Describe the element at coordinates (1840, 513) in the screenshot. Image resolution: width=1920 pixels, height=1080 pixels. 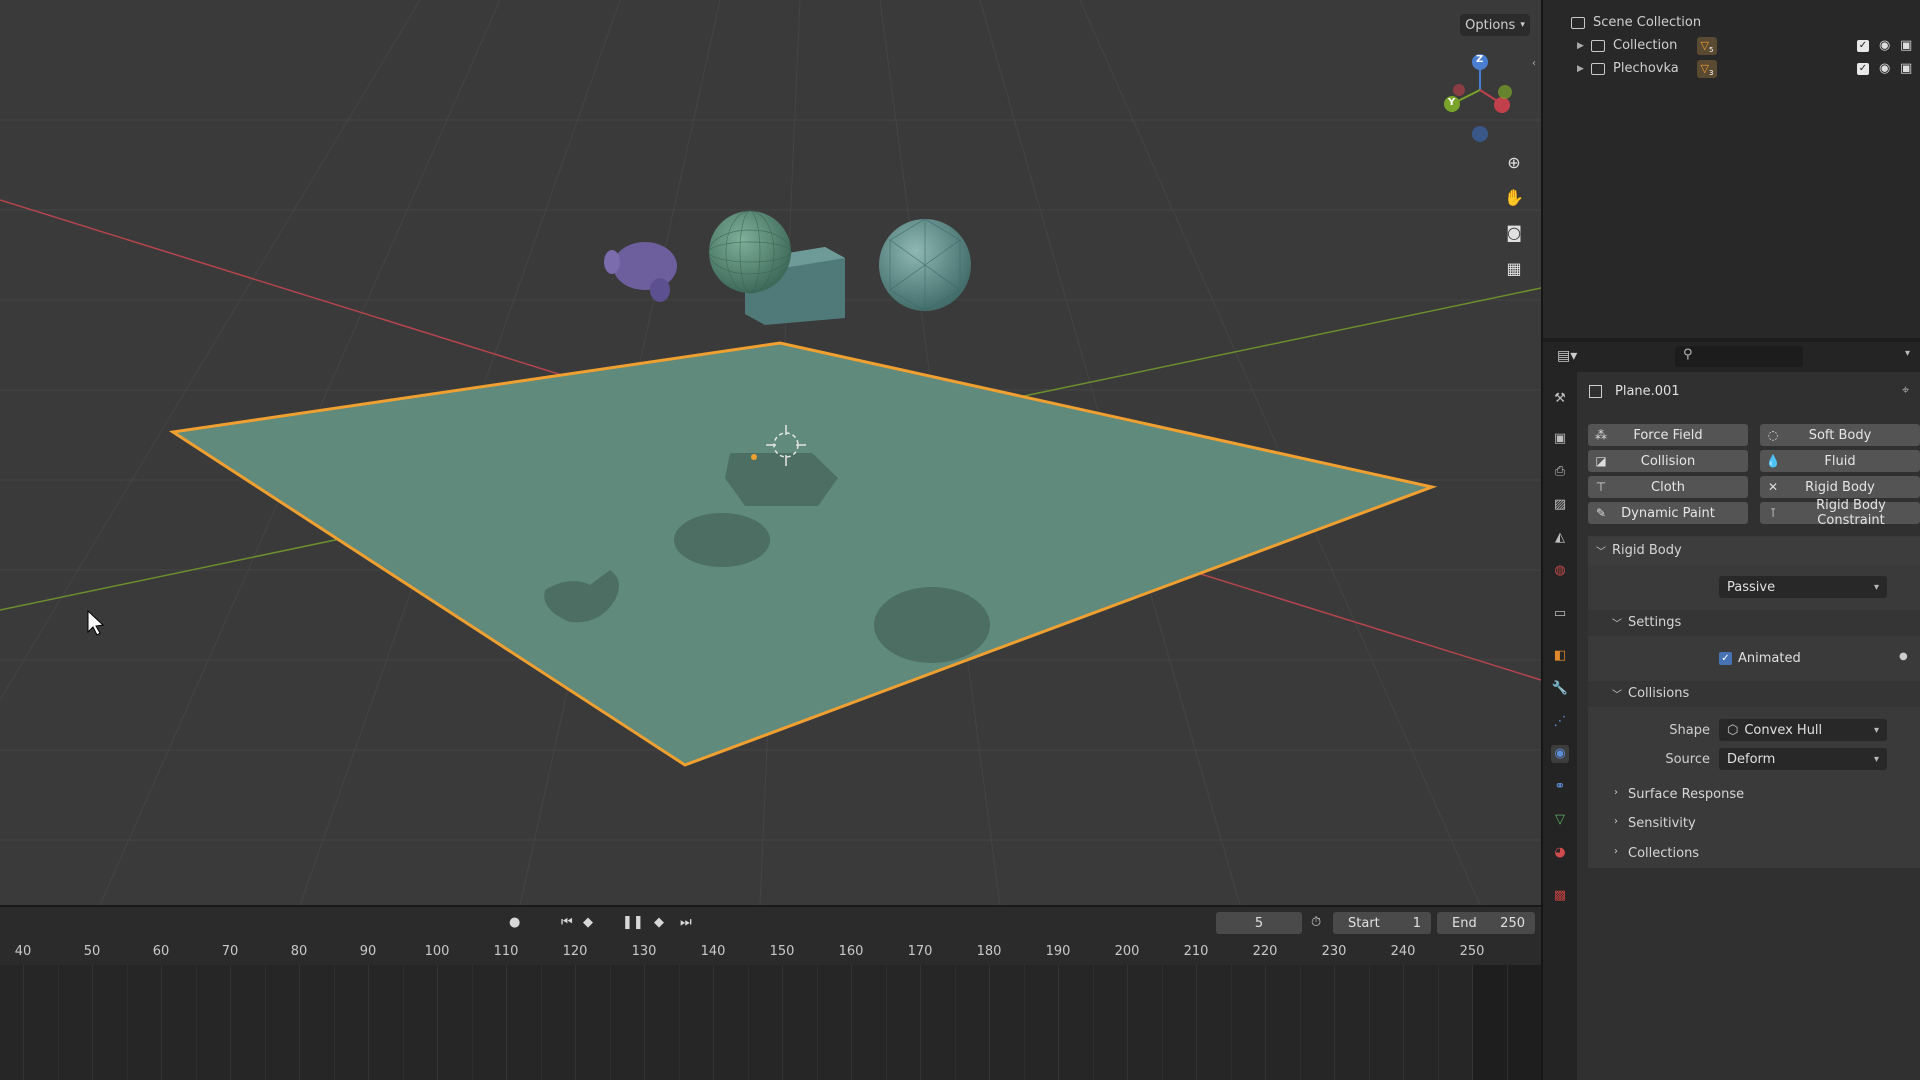
I see `rigid-body-constraint-button: ⊺ Rigid Body Constraint` at that location.